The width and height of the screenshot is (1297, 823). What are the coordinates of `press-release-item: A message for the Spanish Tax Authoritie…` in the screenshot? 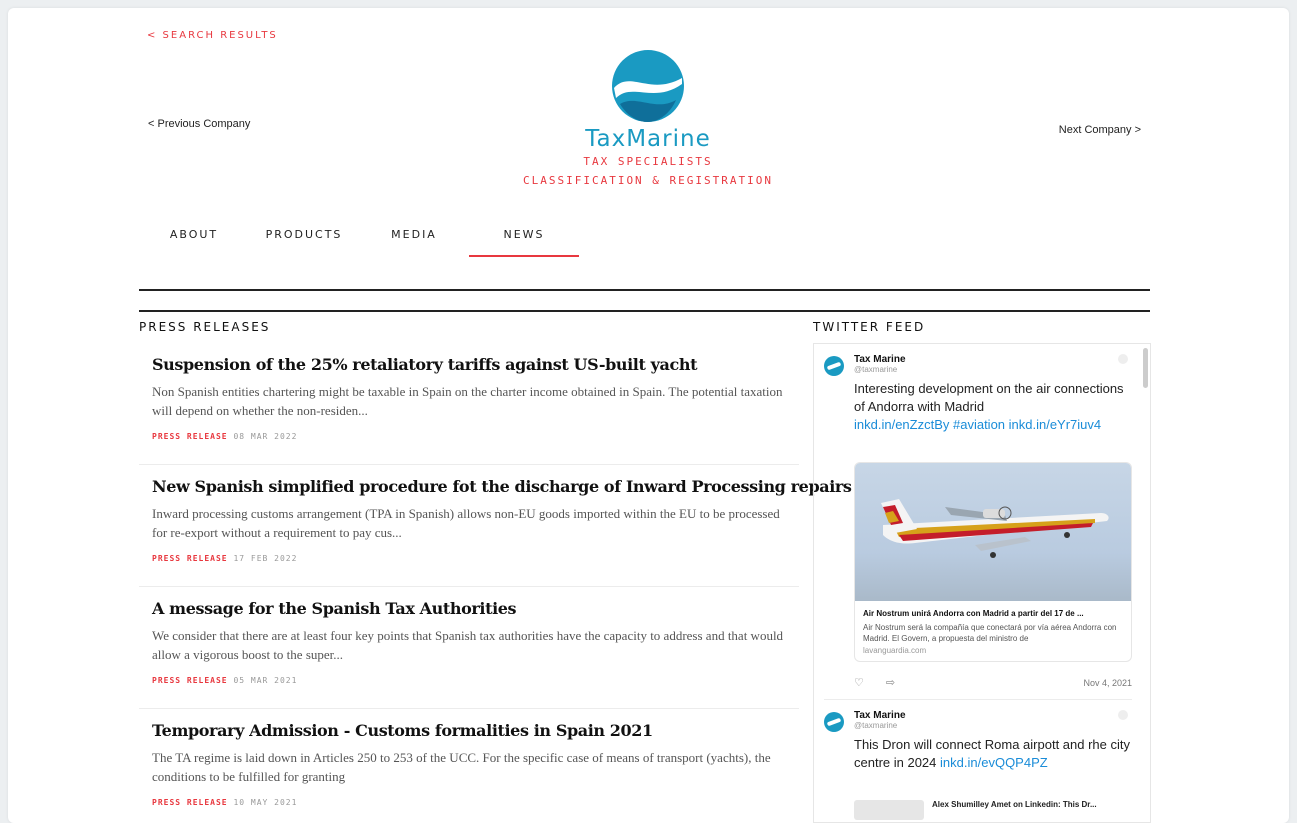 It's located at (469, 648).